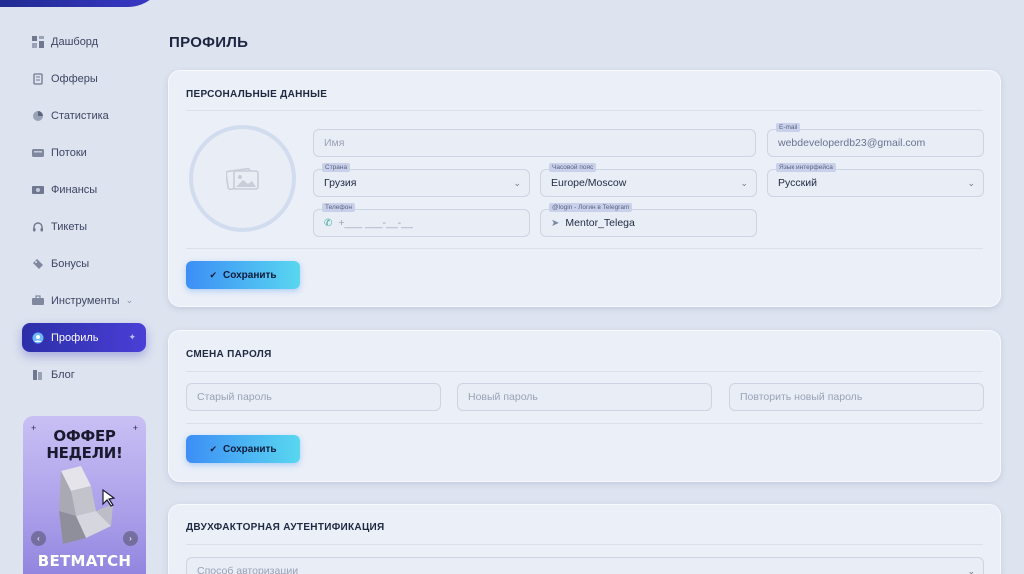 The width and height of the screenshot is (1024, 574). Describe the element at coordinates (555, 223) in the screenshot. I see `telegram-icon: ➤` at that location.